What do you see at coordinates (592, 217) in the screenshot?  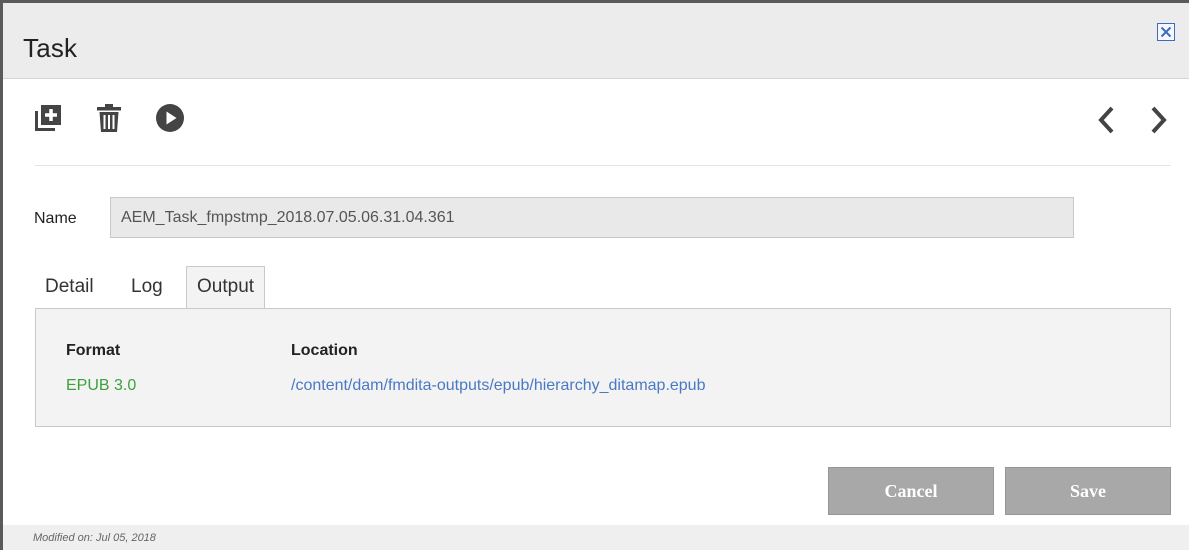 I see `name-field` at bounding box center [592, 217].